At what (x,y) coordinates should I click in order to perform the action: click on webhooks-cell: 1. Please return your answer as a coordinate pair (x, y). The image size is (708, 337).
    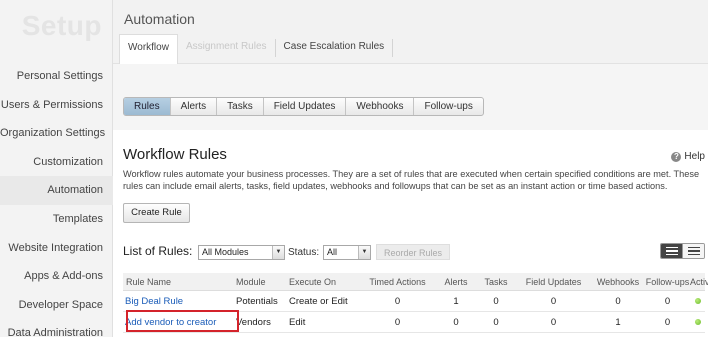
    Looking at the image, I should click on (618, 322).